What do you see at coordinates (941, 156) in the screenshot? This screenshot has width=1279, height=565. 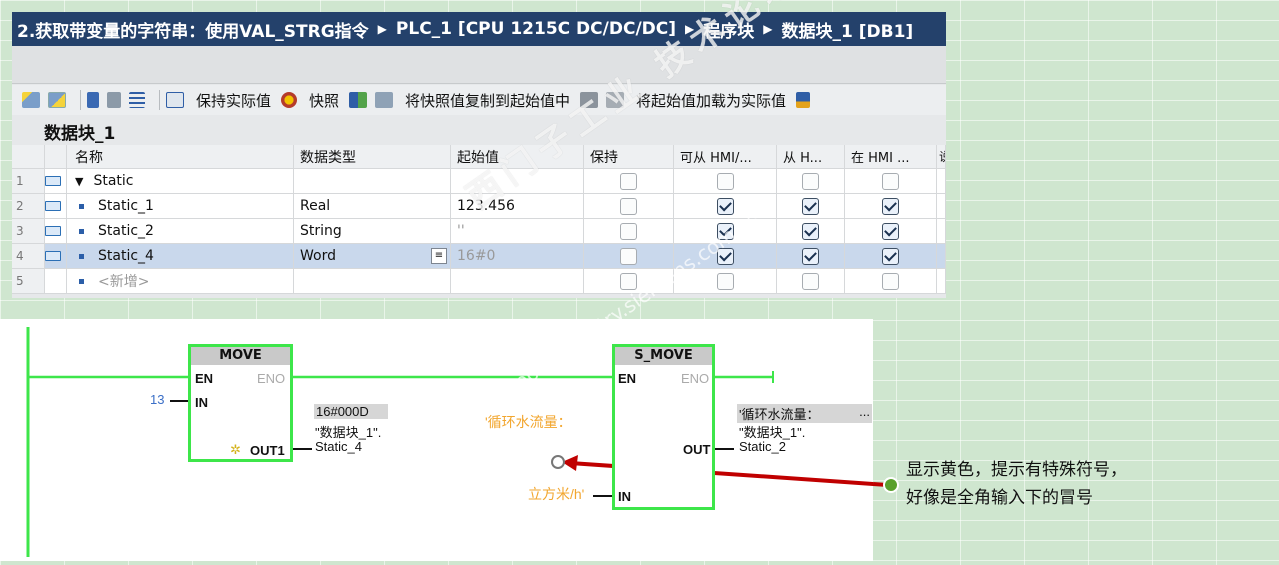 I see `column-header-comment: 说` at bounding box center [941, 156].